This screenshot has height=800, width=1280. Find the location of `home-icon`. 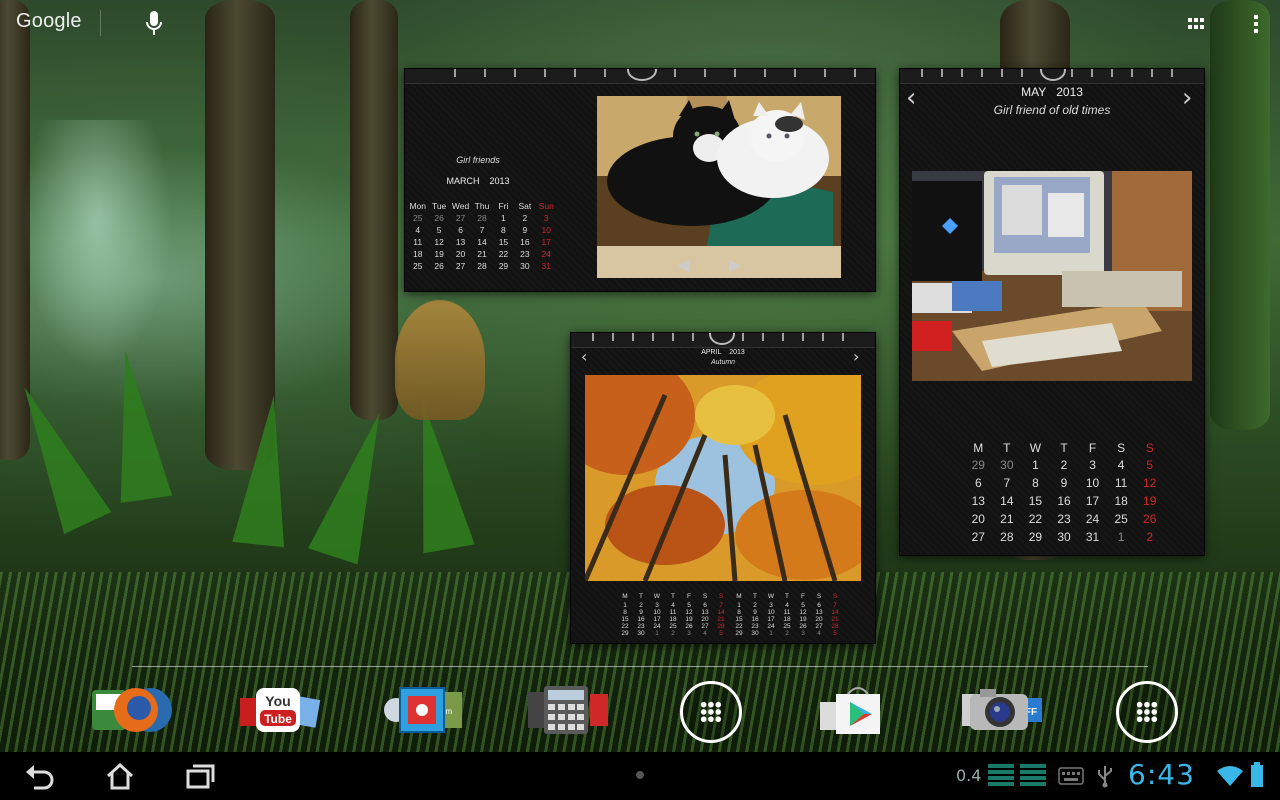

home-icon is located at coordinates (120, 776).